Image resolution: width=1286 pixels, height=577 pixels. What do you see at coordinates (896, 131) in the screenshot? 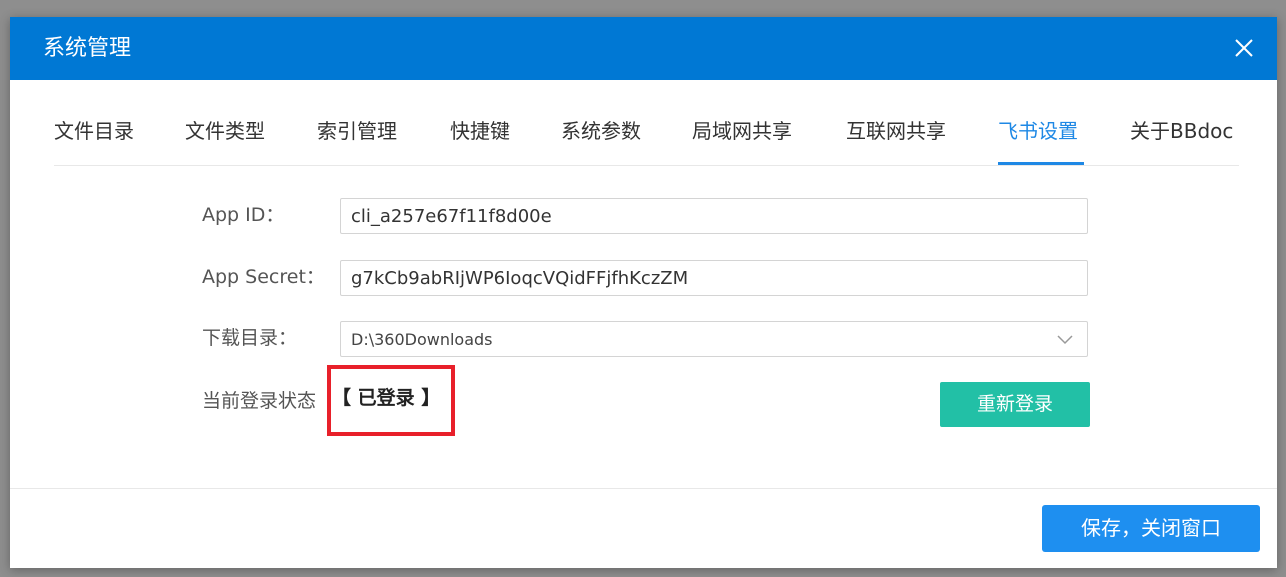
I see `tab-internet-sharing: 互联网共享` at bounding box center [896, 131].